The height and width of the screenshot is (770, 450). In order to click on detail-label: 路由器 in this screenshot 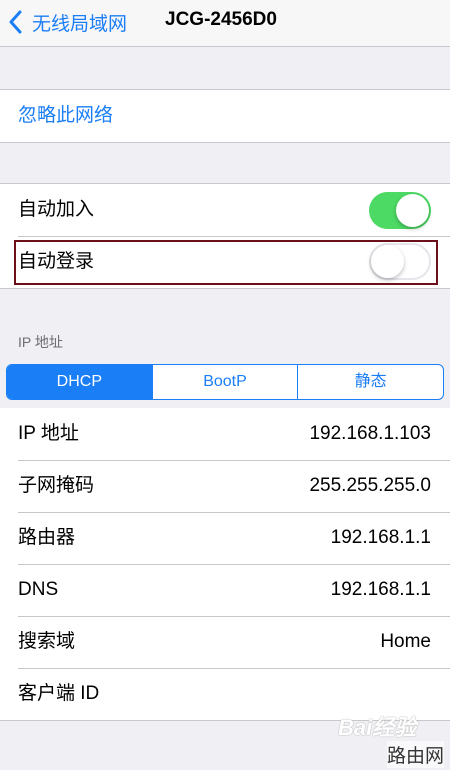, I will do `click(47, 537)`.